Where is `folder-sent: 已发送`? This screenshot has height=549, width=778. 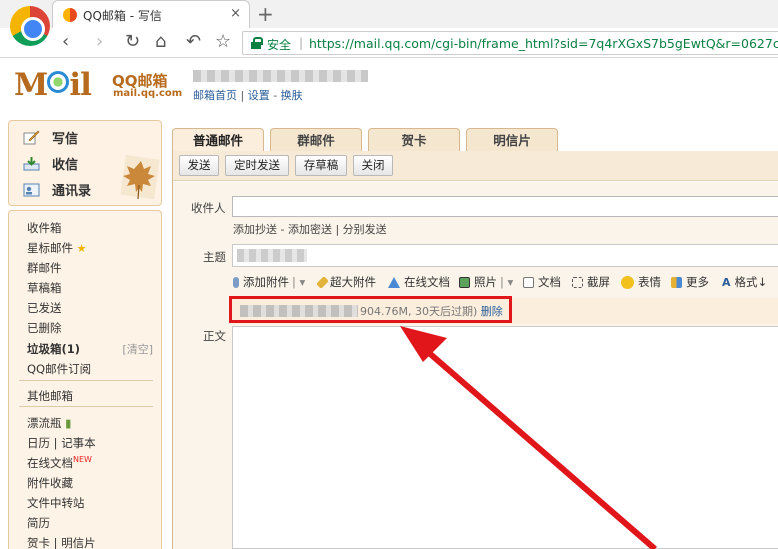
folder-sent: 已发送 is located at coordinates (44, 308).